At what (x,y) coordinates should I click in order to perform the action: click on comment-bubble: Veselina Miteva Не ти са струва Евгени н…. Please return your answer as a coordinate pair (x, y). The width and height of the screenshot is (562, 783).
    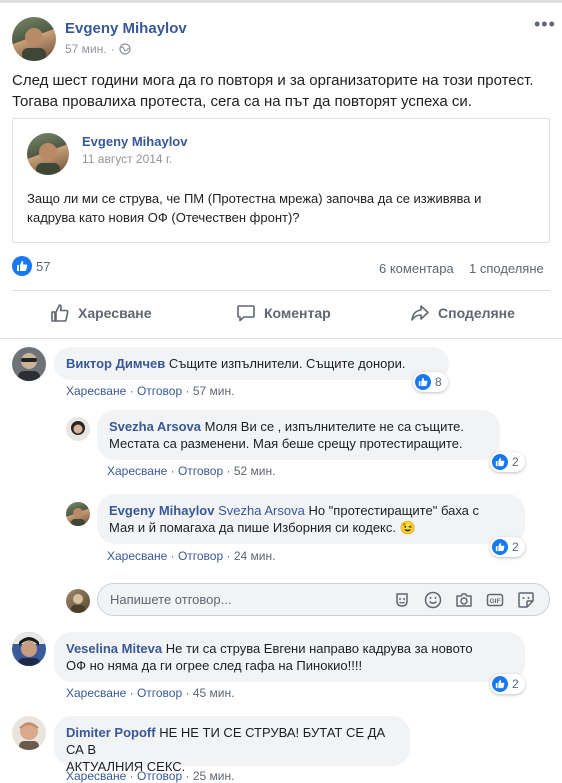
    Looking at the image, I should click on (289, 657).